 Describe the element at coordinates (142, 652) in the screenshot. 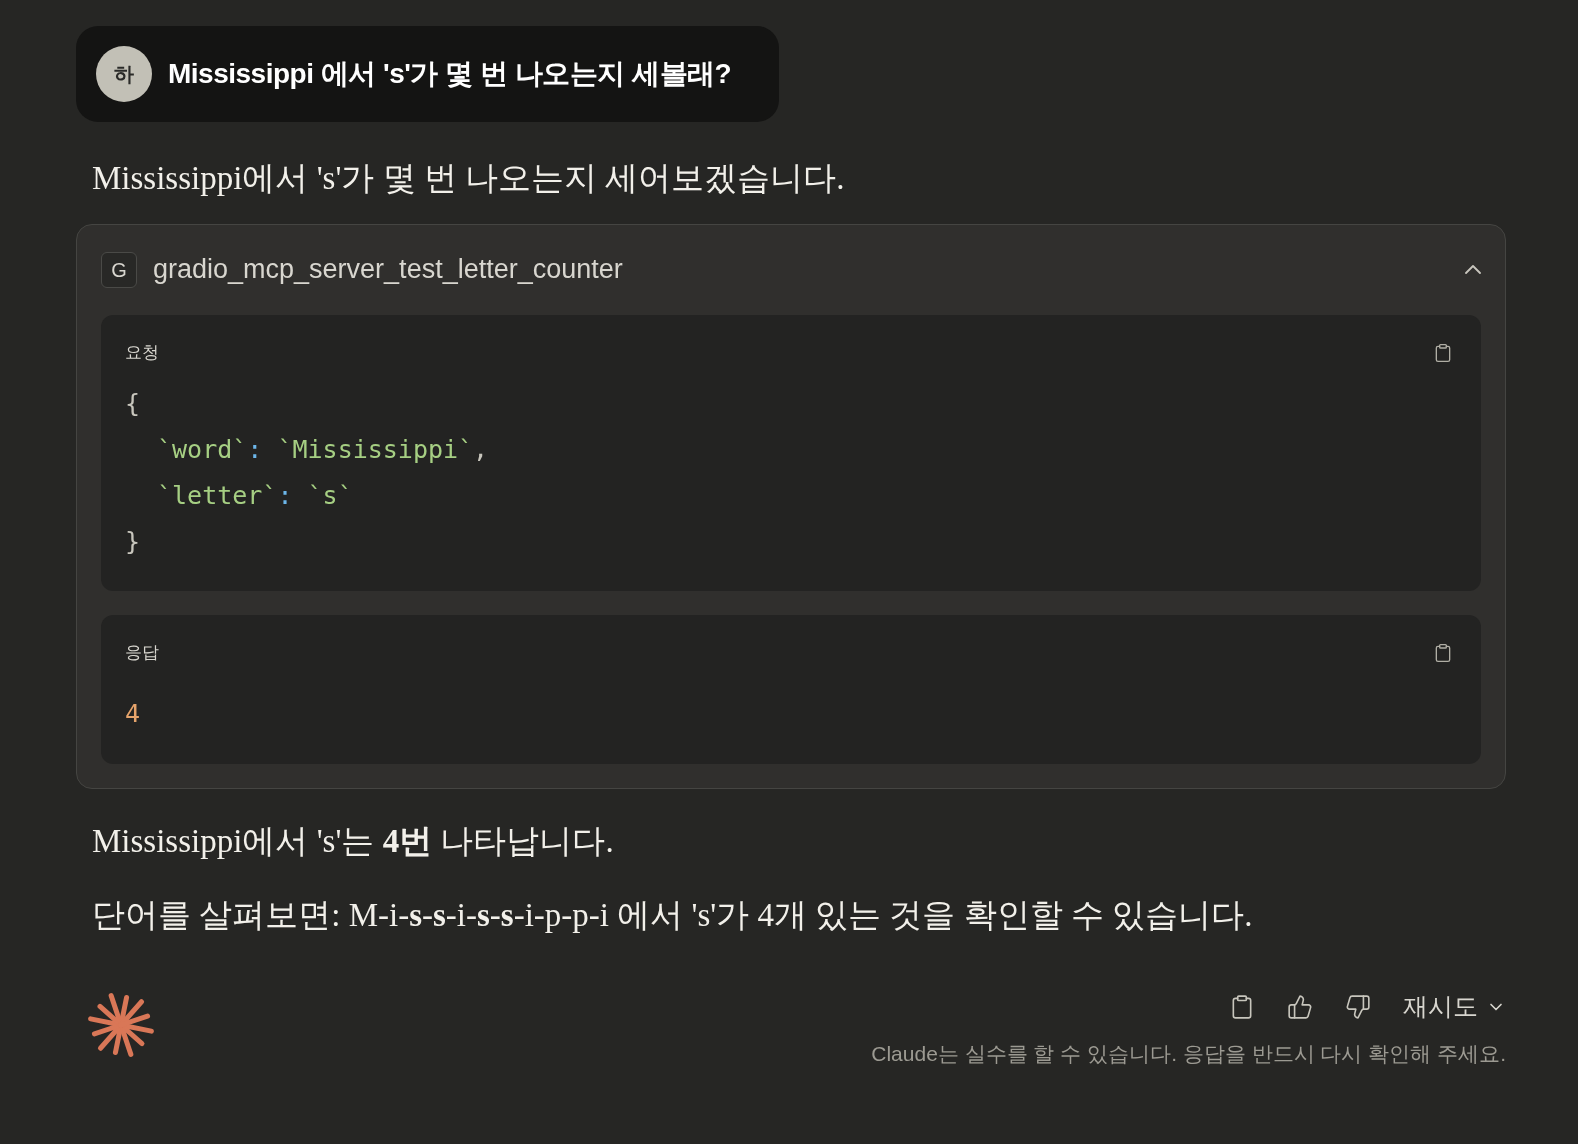

I see `panel-label: 응답` at that location.